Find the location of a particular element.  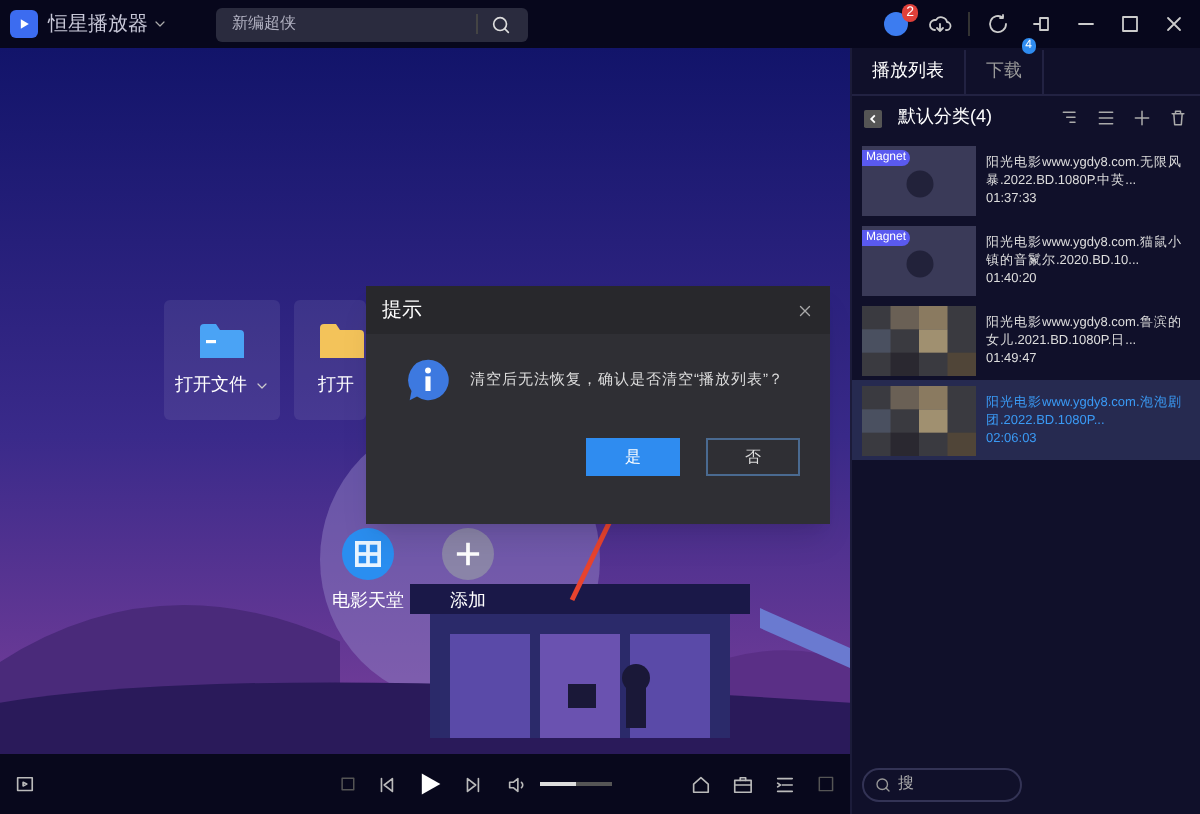

next-icon is located at coordinates (472, 784).